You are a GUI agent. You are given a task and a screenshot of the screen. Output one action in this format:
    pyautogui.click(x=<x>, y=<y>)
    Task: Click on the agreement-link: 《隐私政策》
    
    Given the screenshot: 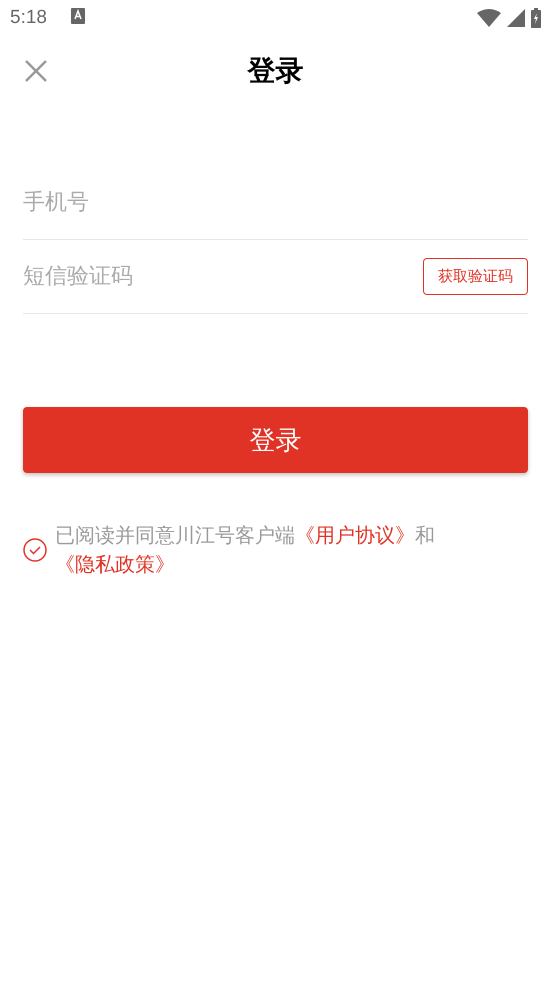 What is the action you would take?
    pyautogui.click(x=115, y=564)
    